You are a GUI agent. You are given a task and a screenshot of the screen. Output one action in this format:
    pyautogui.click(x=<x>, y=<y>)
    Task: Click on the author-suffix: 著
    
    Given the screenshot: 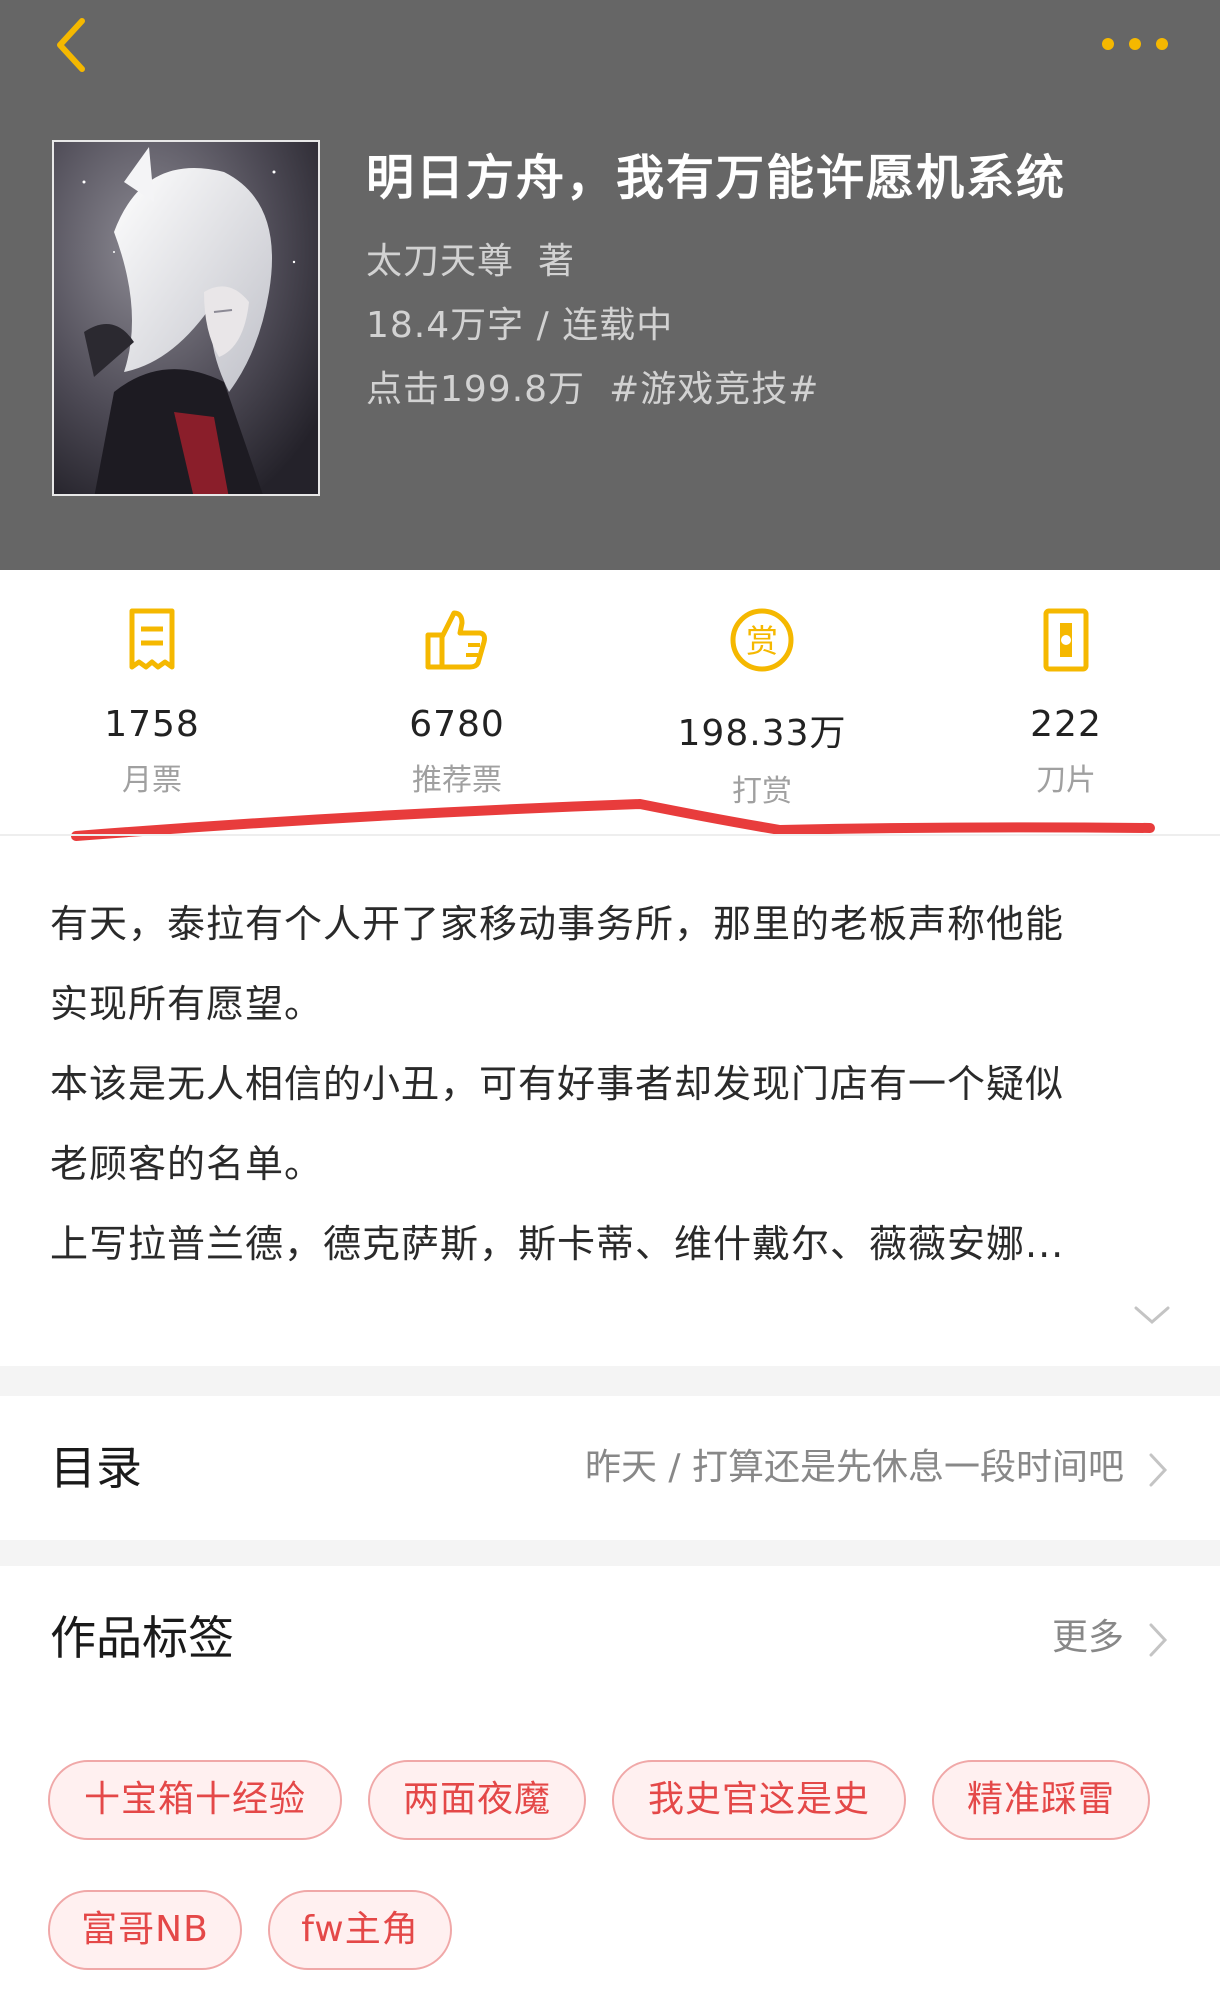 What is the action you would take?
    pyautogui.click(x=557, y=261)
    